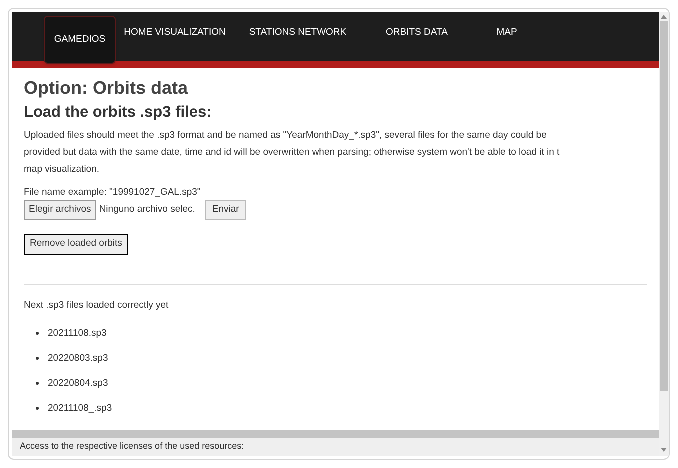 The width and height of the screenshot is (678, 468). I want to click on file-name: 20220804.sp3, so click(78, 383).